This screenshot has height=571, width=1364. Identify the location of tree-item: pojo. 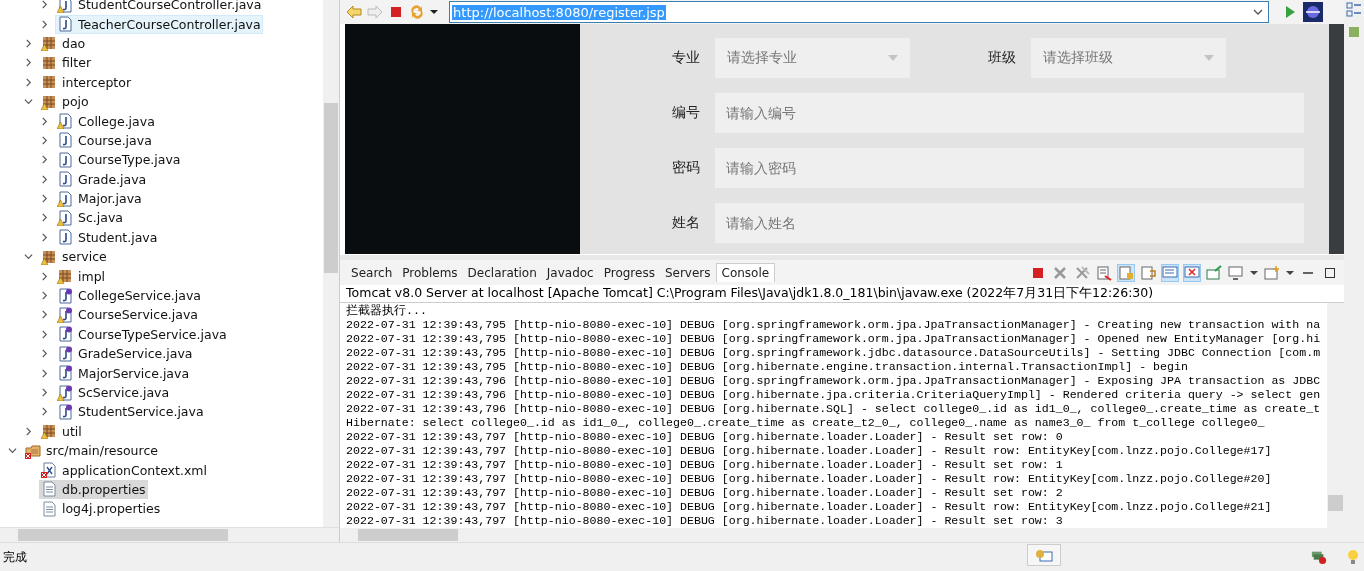
(65, 102).